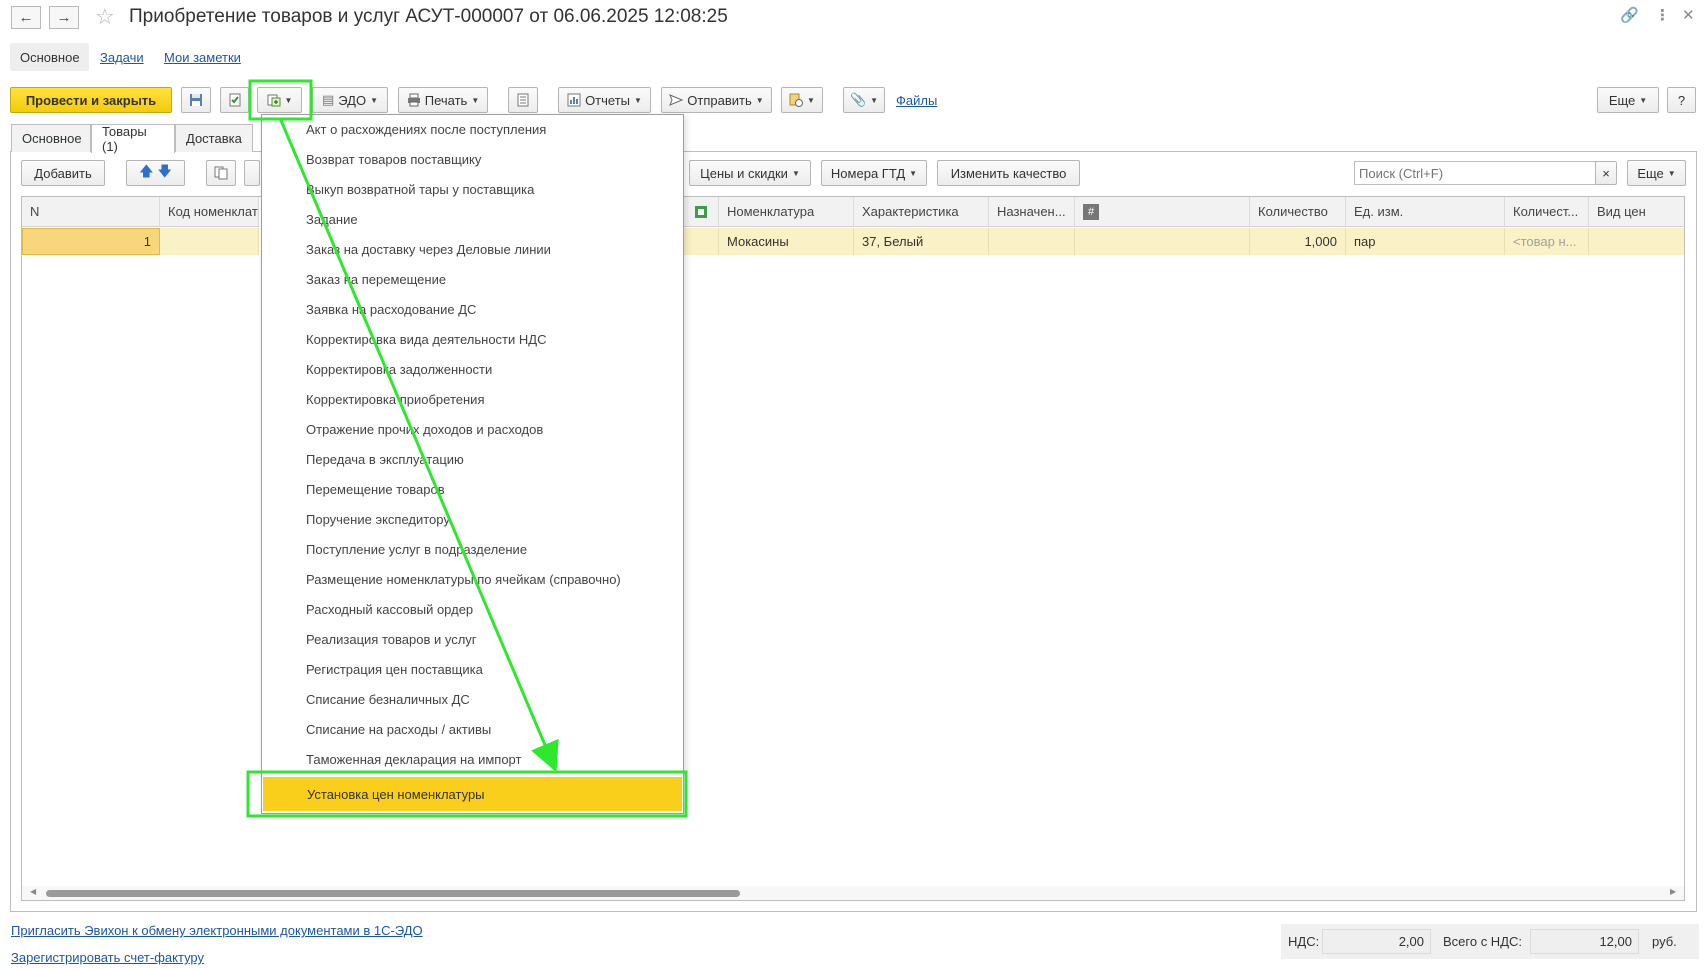 Image resolution: width=1706 pixels, height=969 pixels. Describe the element at coordinates (1681, 100) in the screenshot. I see `help-button: ?` at that location.